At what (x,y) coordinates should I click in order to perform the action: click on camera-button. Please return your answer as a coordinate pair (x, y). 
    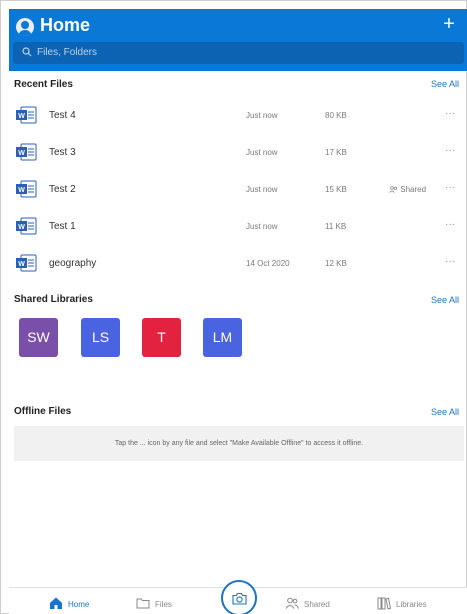
    Looking at the image, I should click on (239, 597).